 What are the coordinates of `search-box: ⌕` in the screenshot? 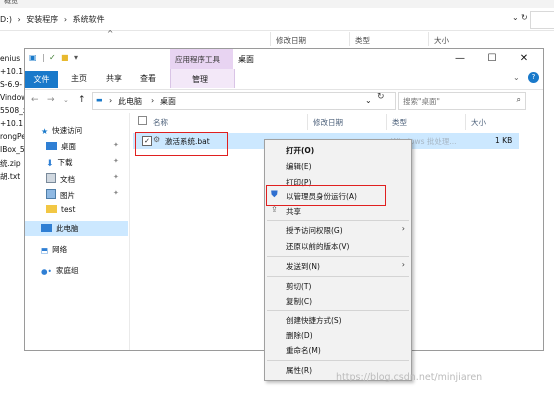 It's located at (462, 101).